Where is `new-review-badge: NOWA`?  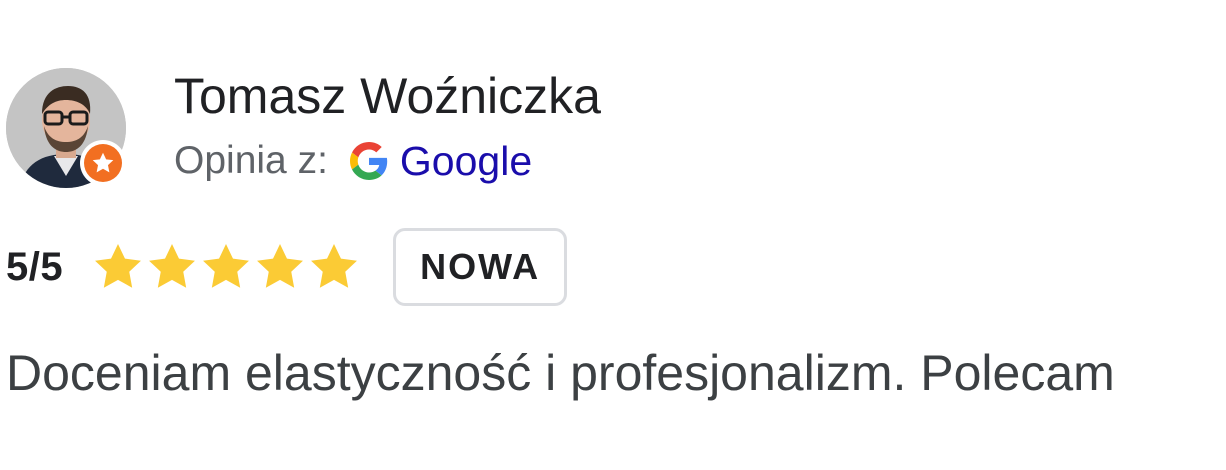
new-review-badge: NOWA is located at coordinates (480, 267).